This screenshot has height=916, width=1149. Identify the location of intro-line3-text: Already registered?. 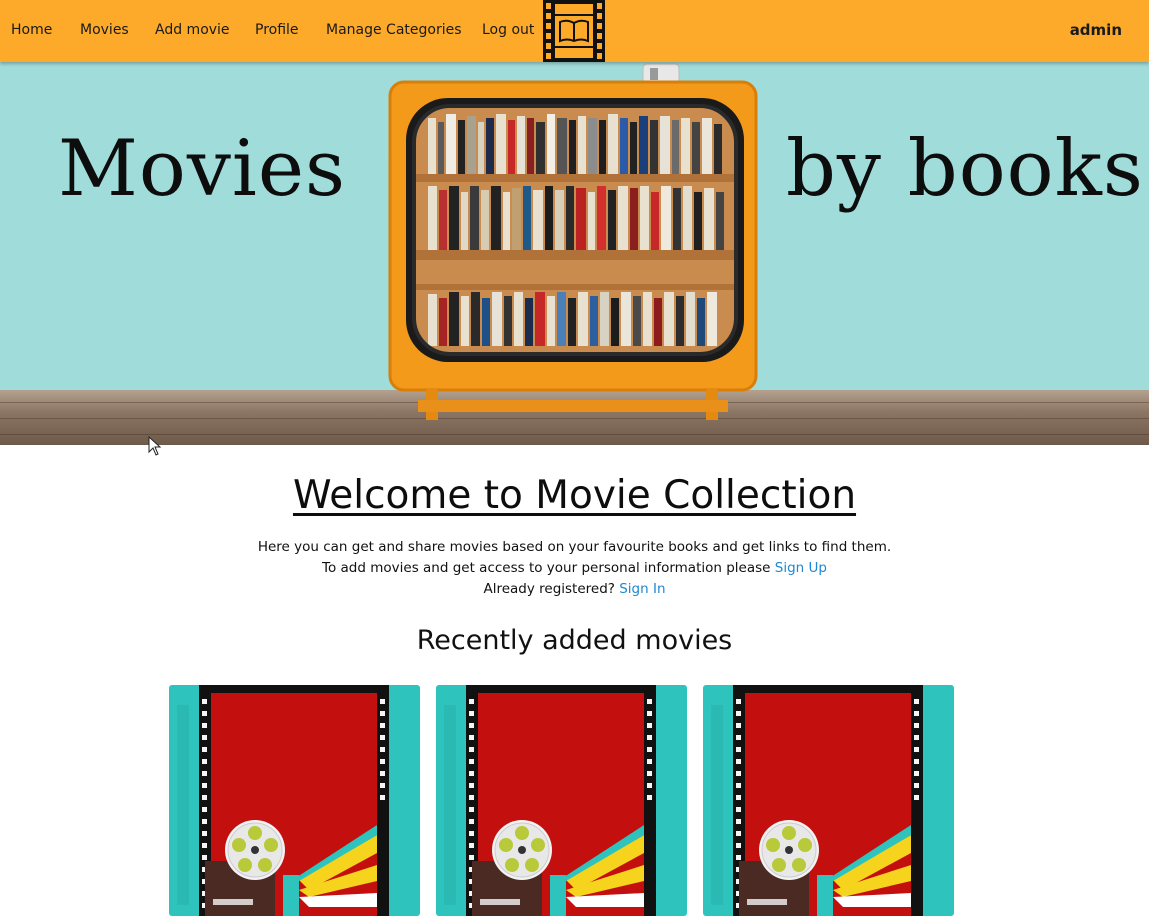
(551, 589).